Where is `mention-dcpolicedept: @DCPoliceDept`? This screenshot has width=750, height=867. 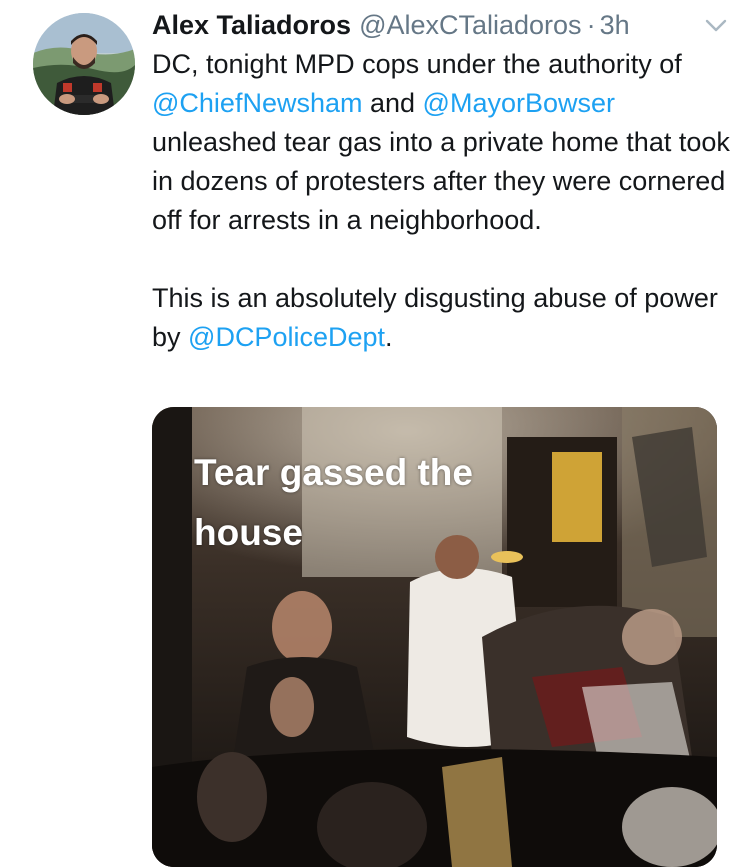
mention-dcpolicedept: @DCPoliceDept is located at coordinates (286, 337).